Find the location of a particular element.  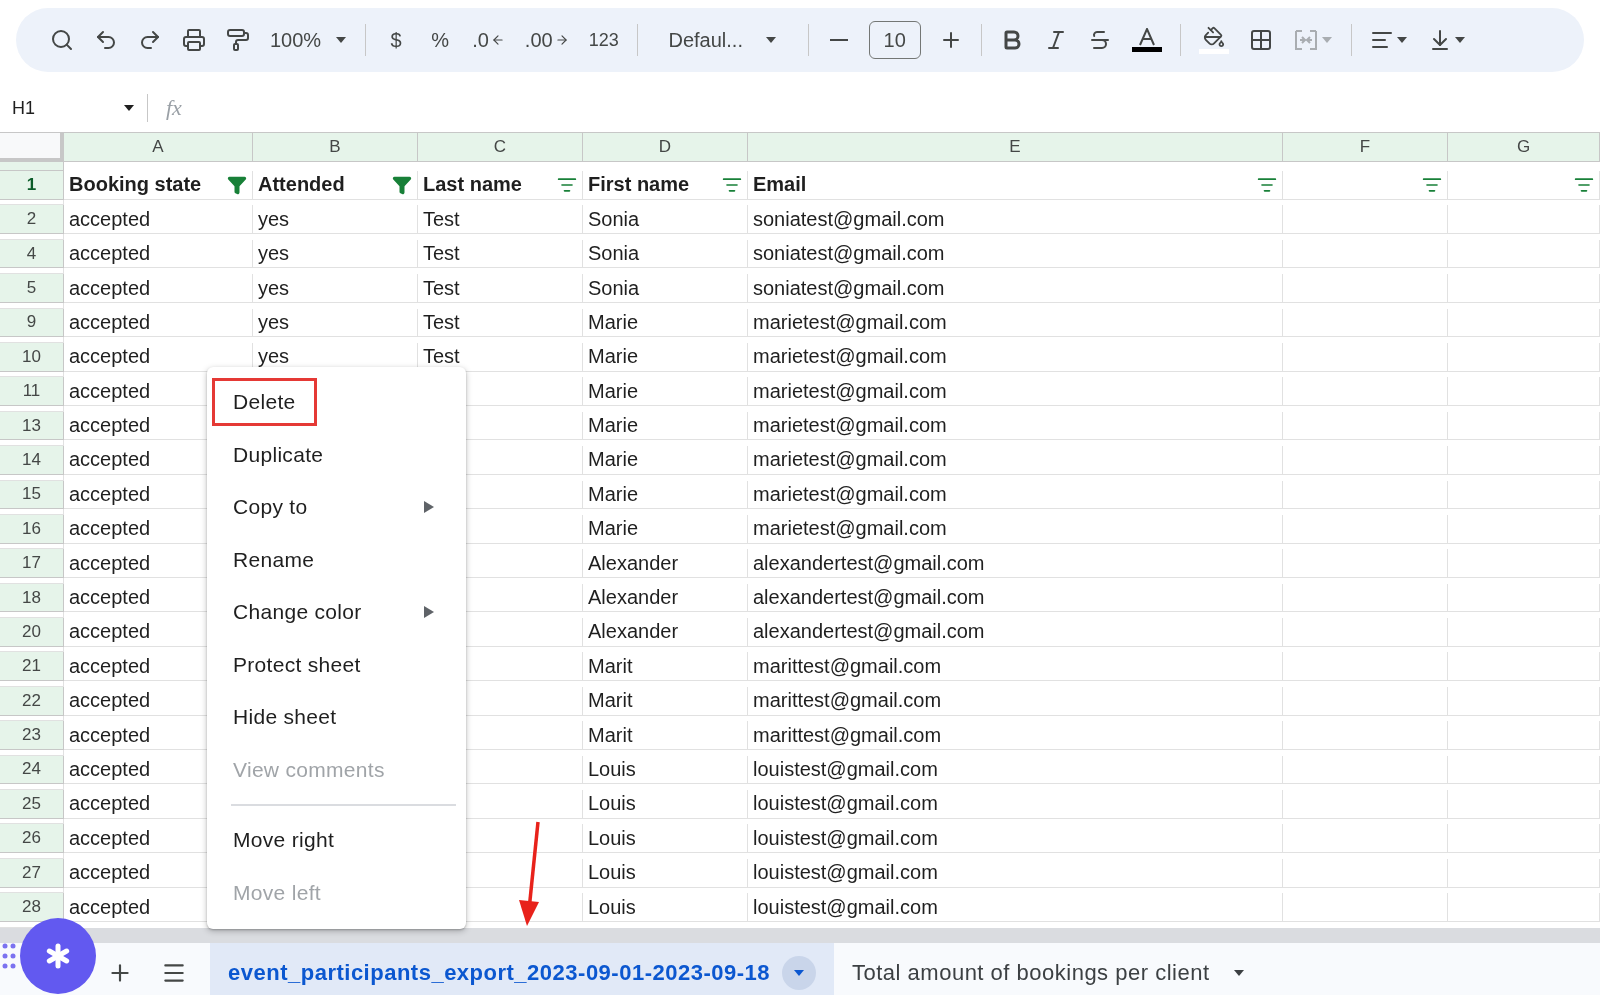

column-header: F is located at coordinates (1365, 147).